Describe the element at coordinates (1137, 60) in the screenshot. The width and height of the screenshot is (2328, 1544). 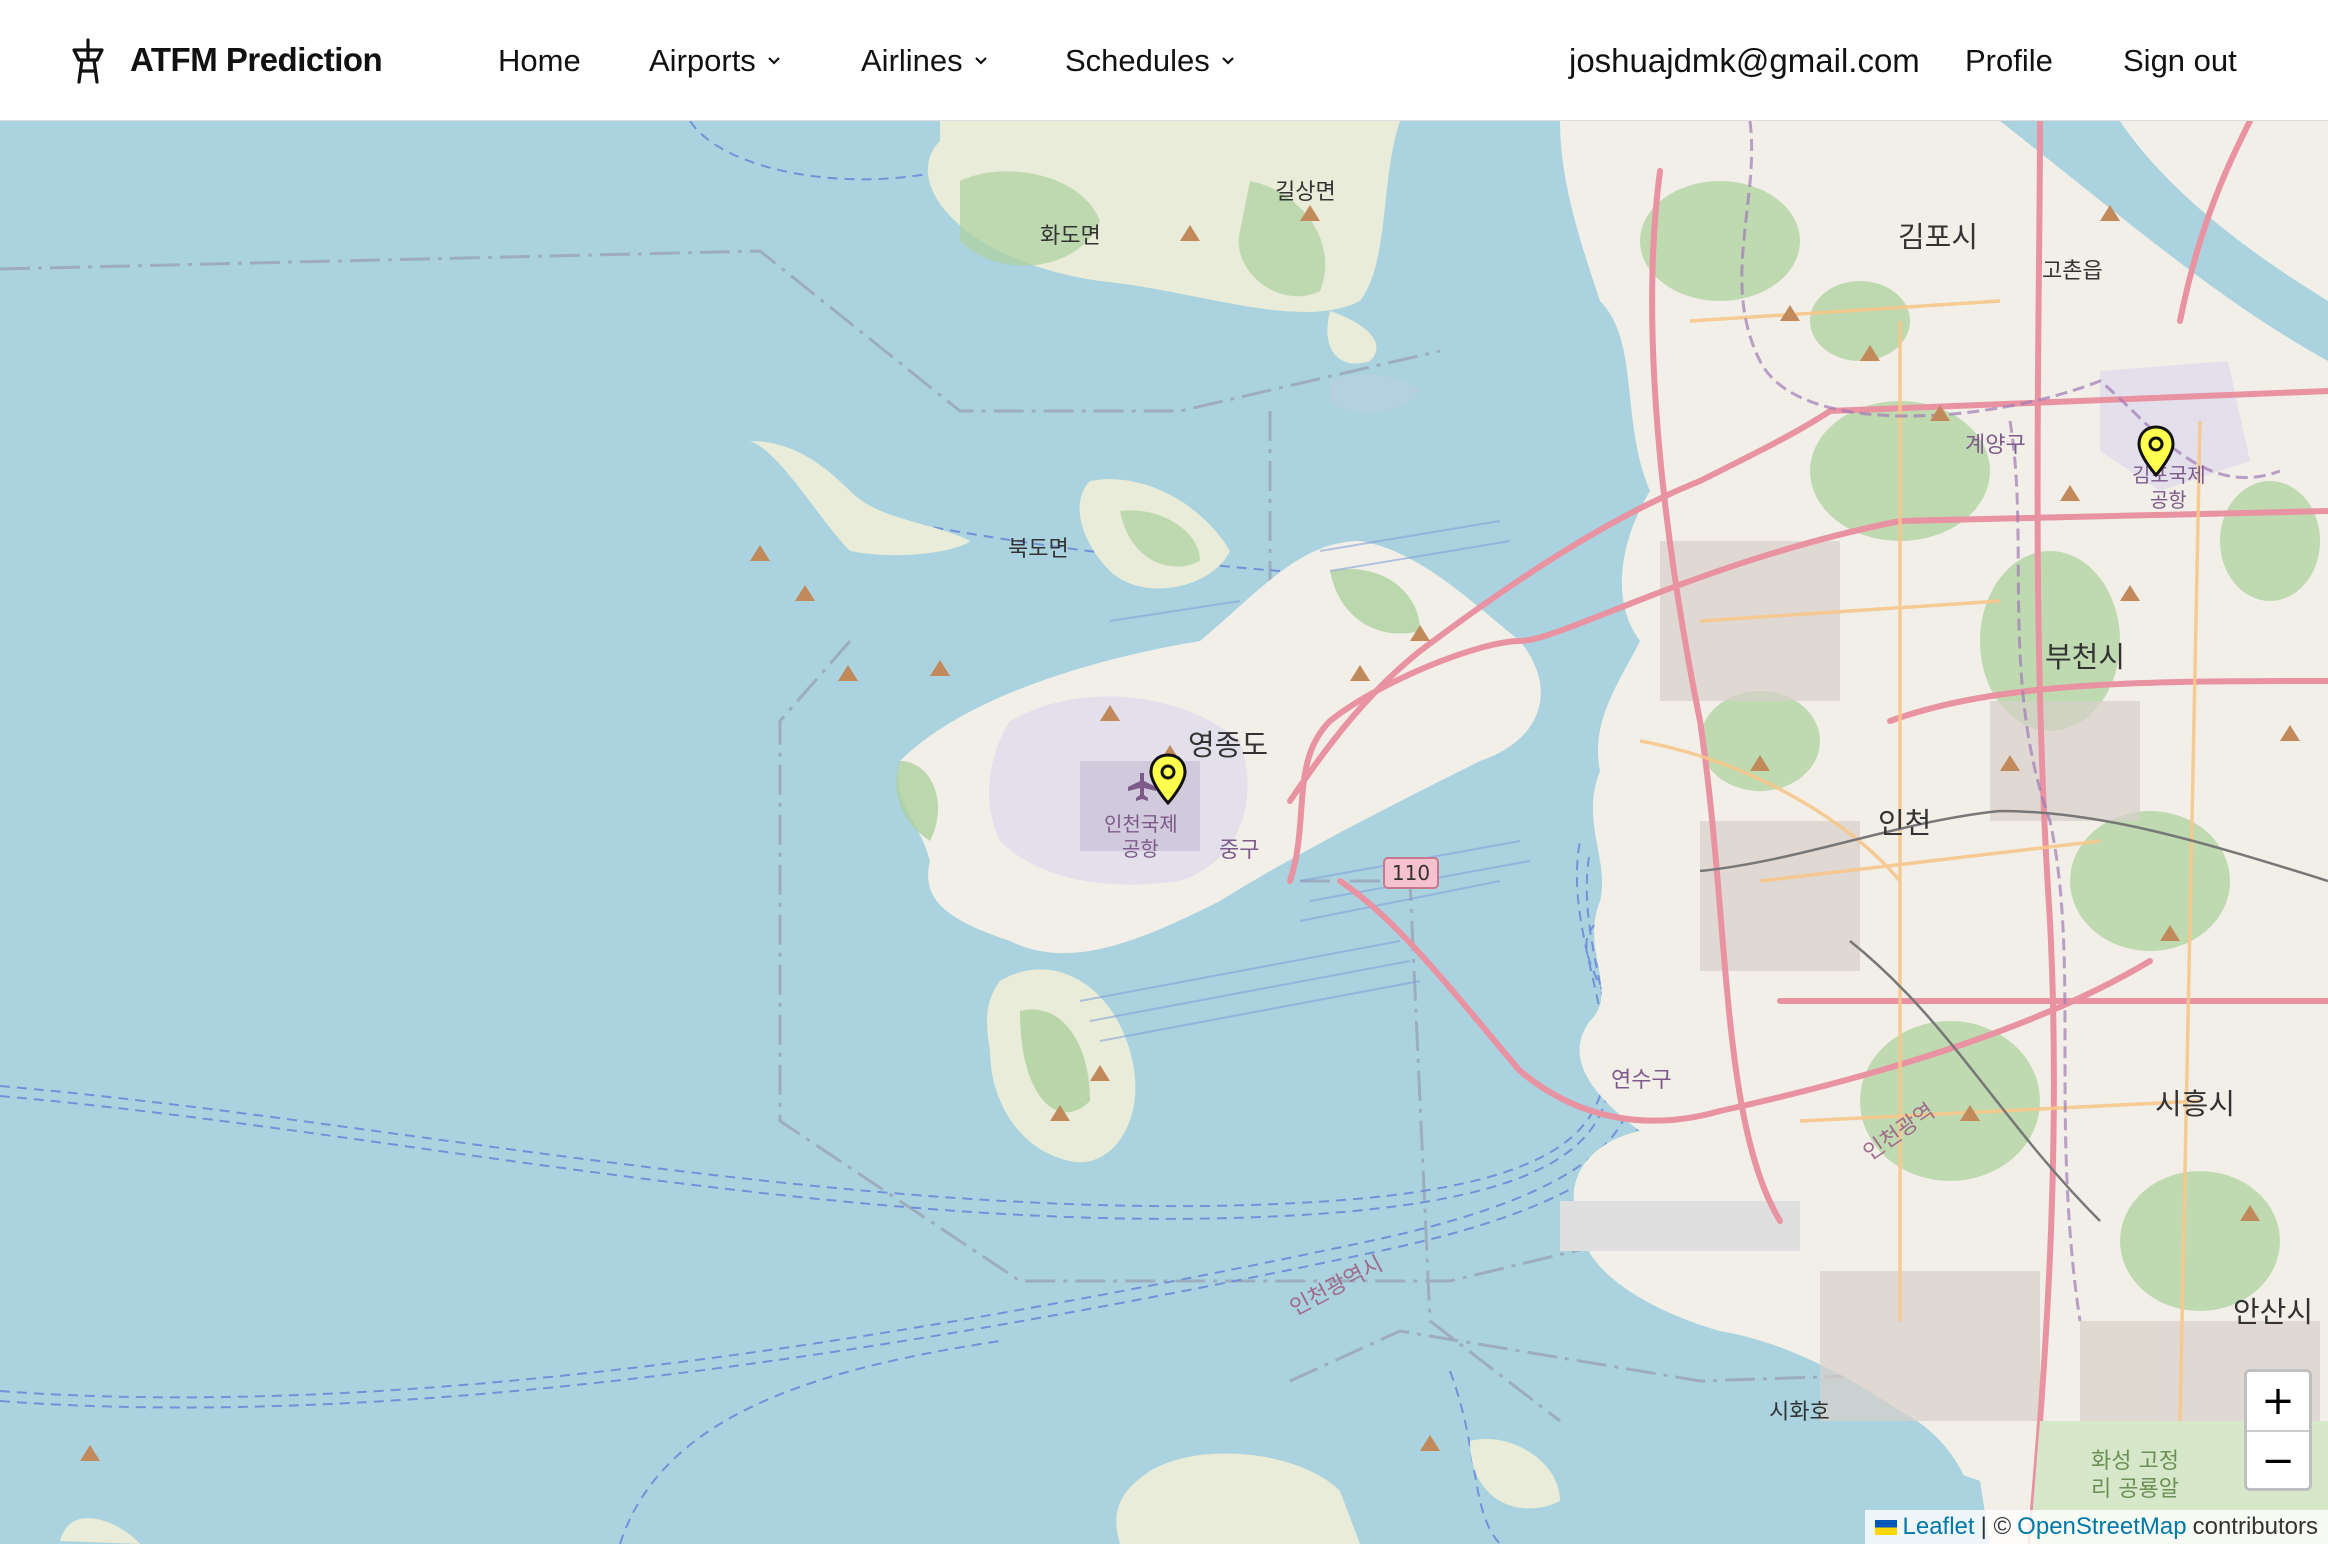
I see `nav-schedules-label: Schedules` at that location.